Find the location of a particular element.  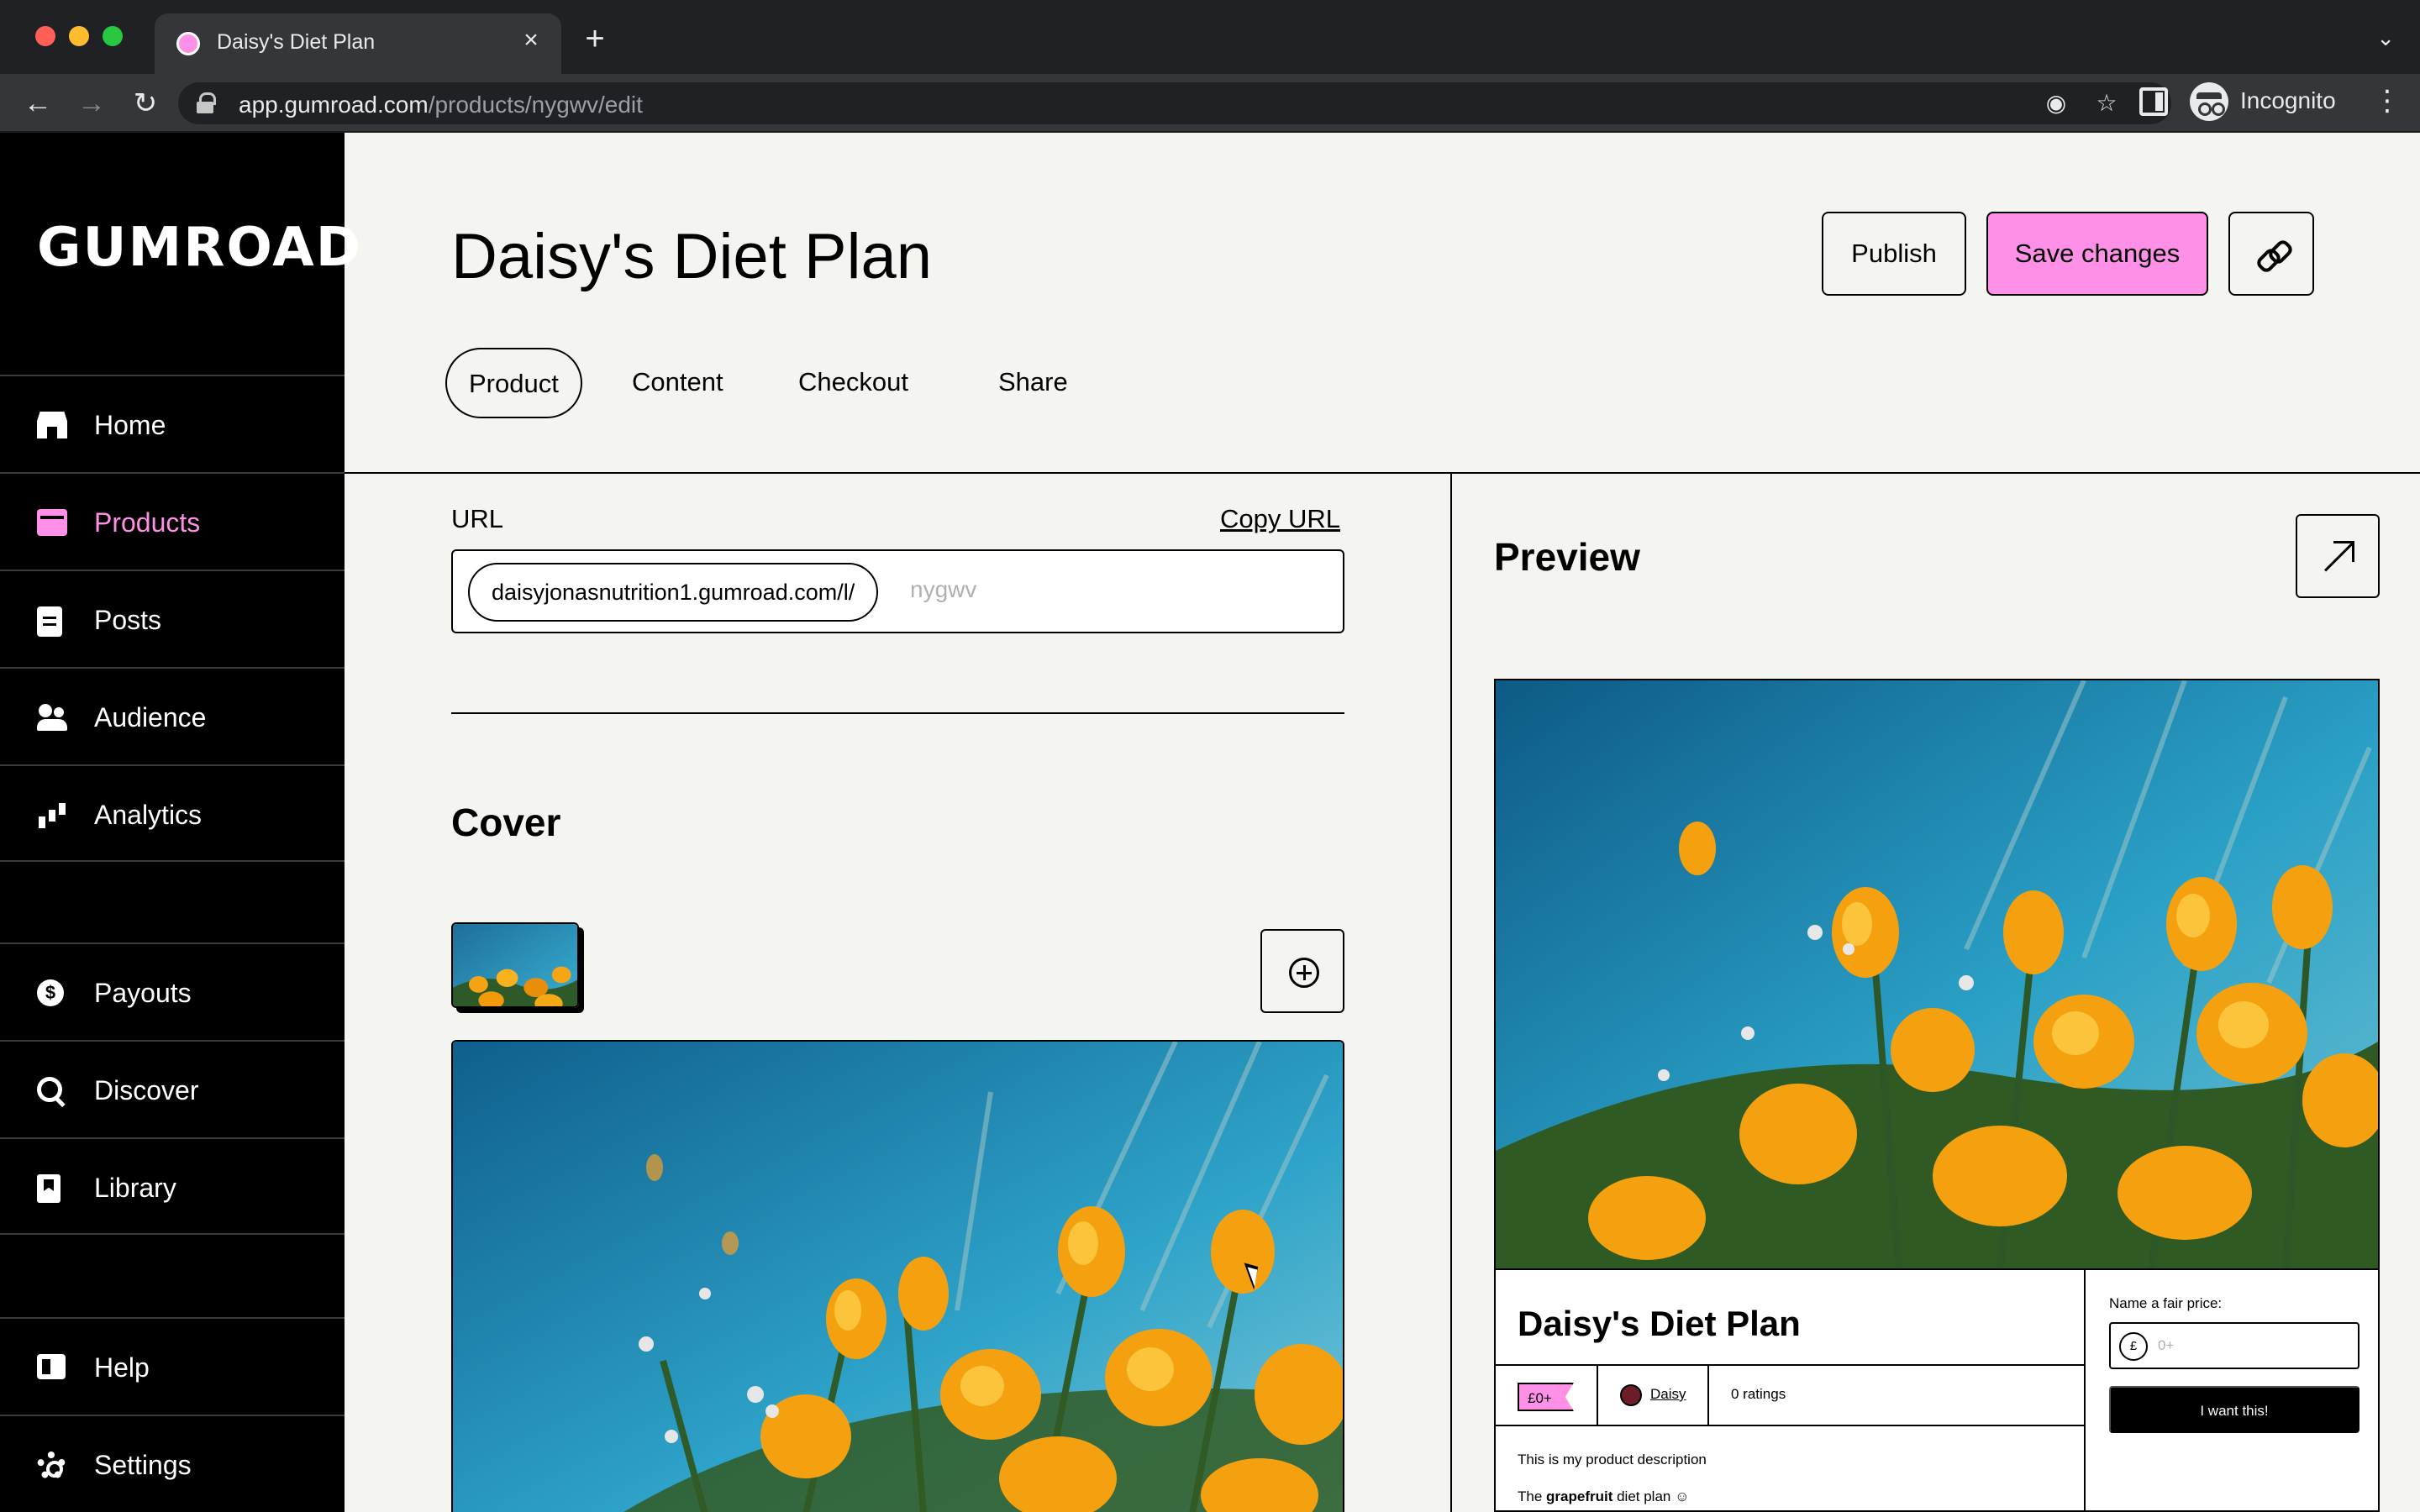

sidebar-item-label: Home is located at coordinates (130, 425).